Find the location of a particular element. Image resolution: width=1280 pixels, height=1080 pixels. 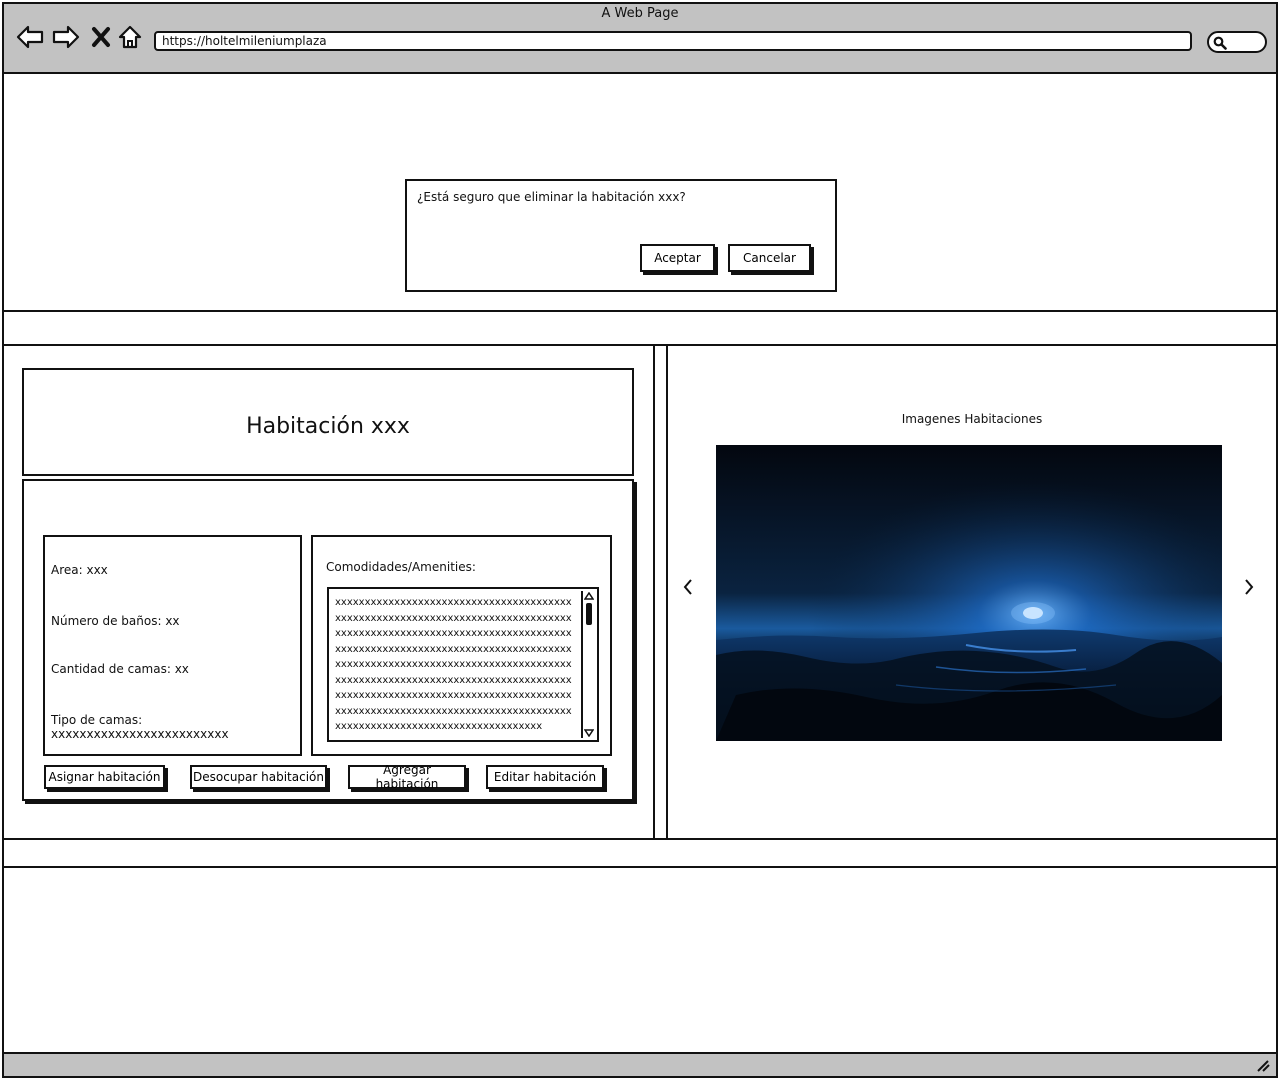

window-title: A Web Page is located at coordinates (640, 13).